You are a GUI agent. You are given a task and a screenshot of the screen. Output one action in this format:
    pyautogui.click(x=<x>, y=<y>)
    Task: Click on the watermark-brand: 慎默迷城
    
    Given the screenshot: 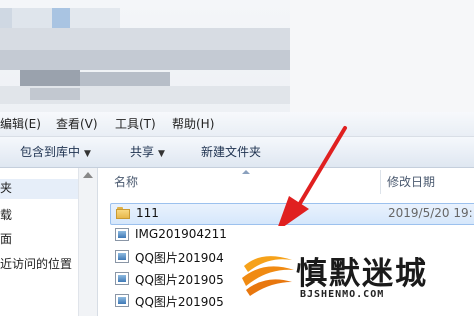 What is the action you would take?
    pyautogui.click(x=362, y=274)
    